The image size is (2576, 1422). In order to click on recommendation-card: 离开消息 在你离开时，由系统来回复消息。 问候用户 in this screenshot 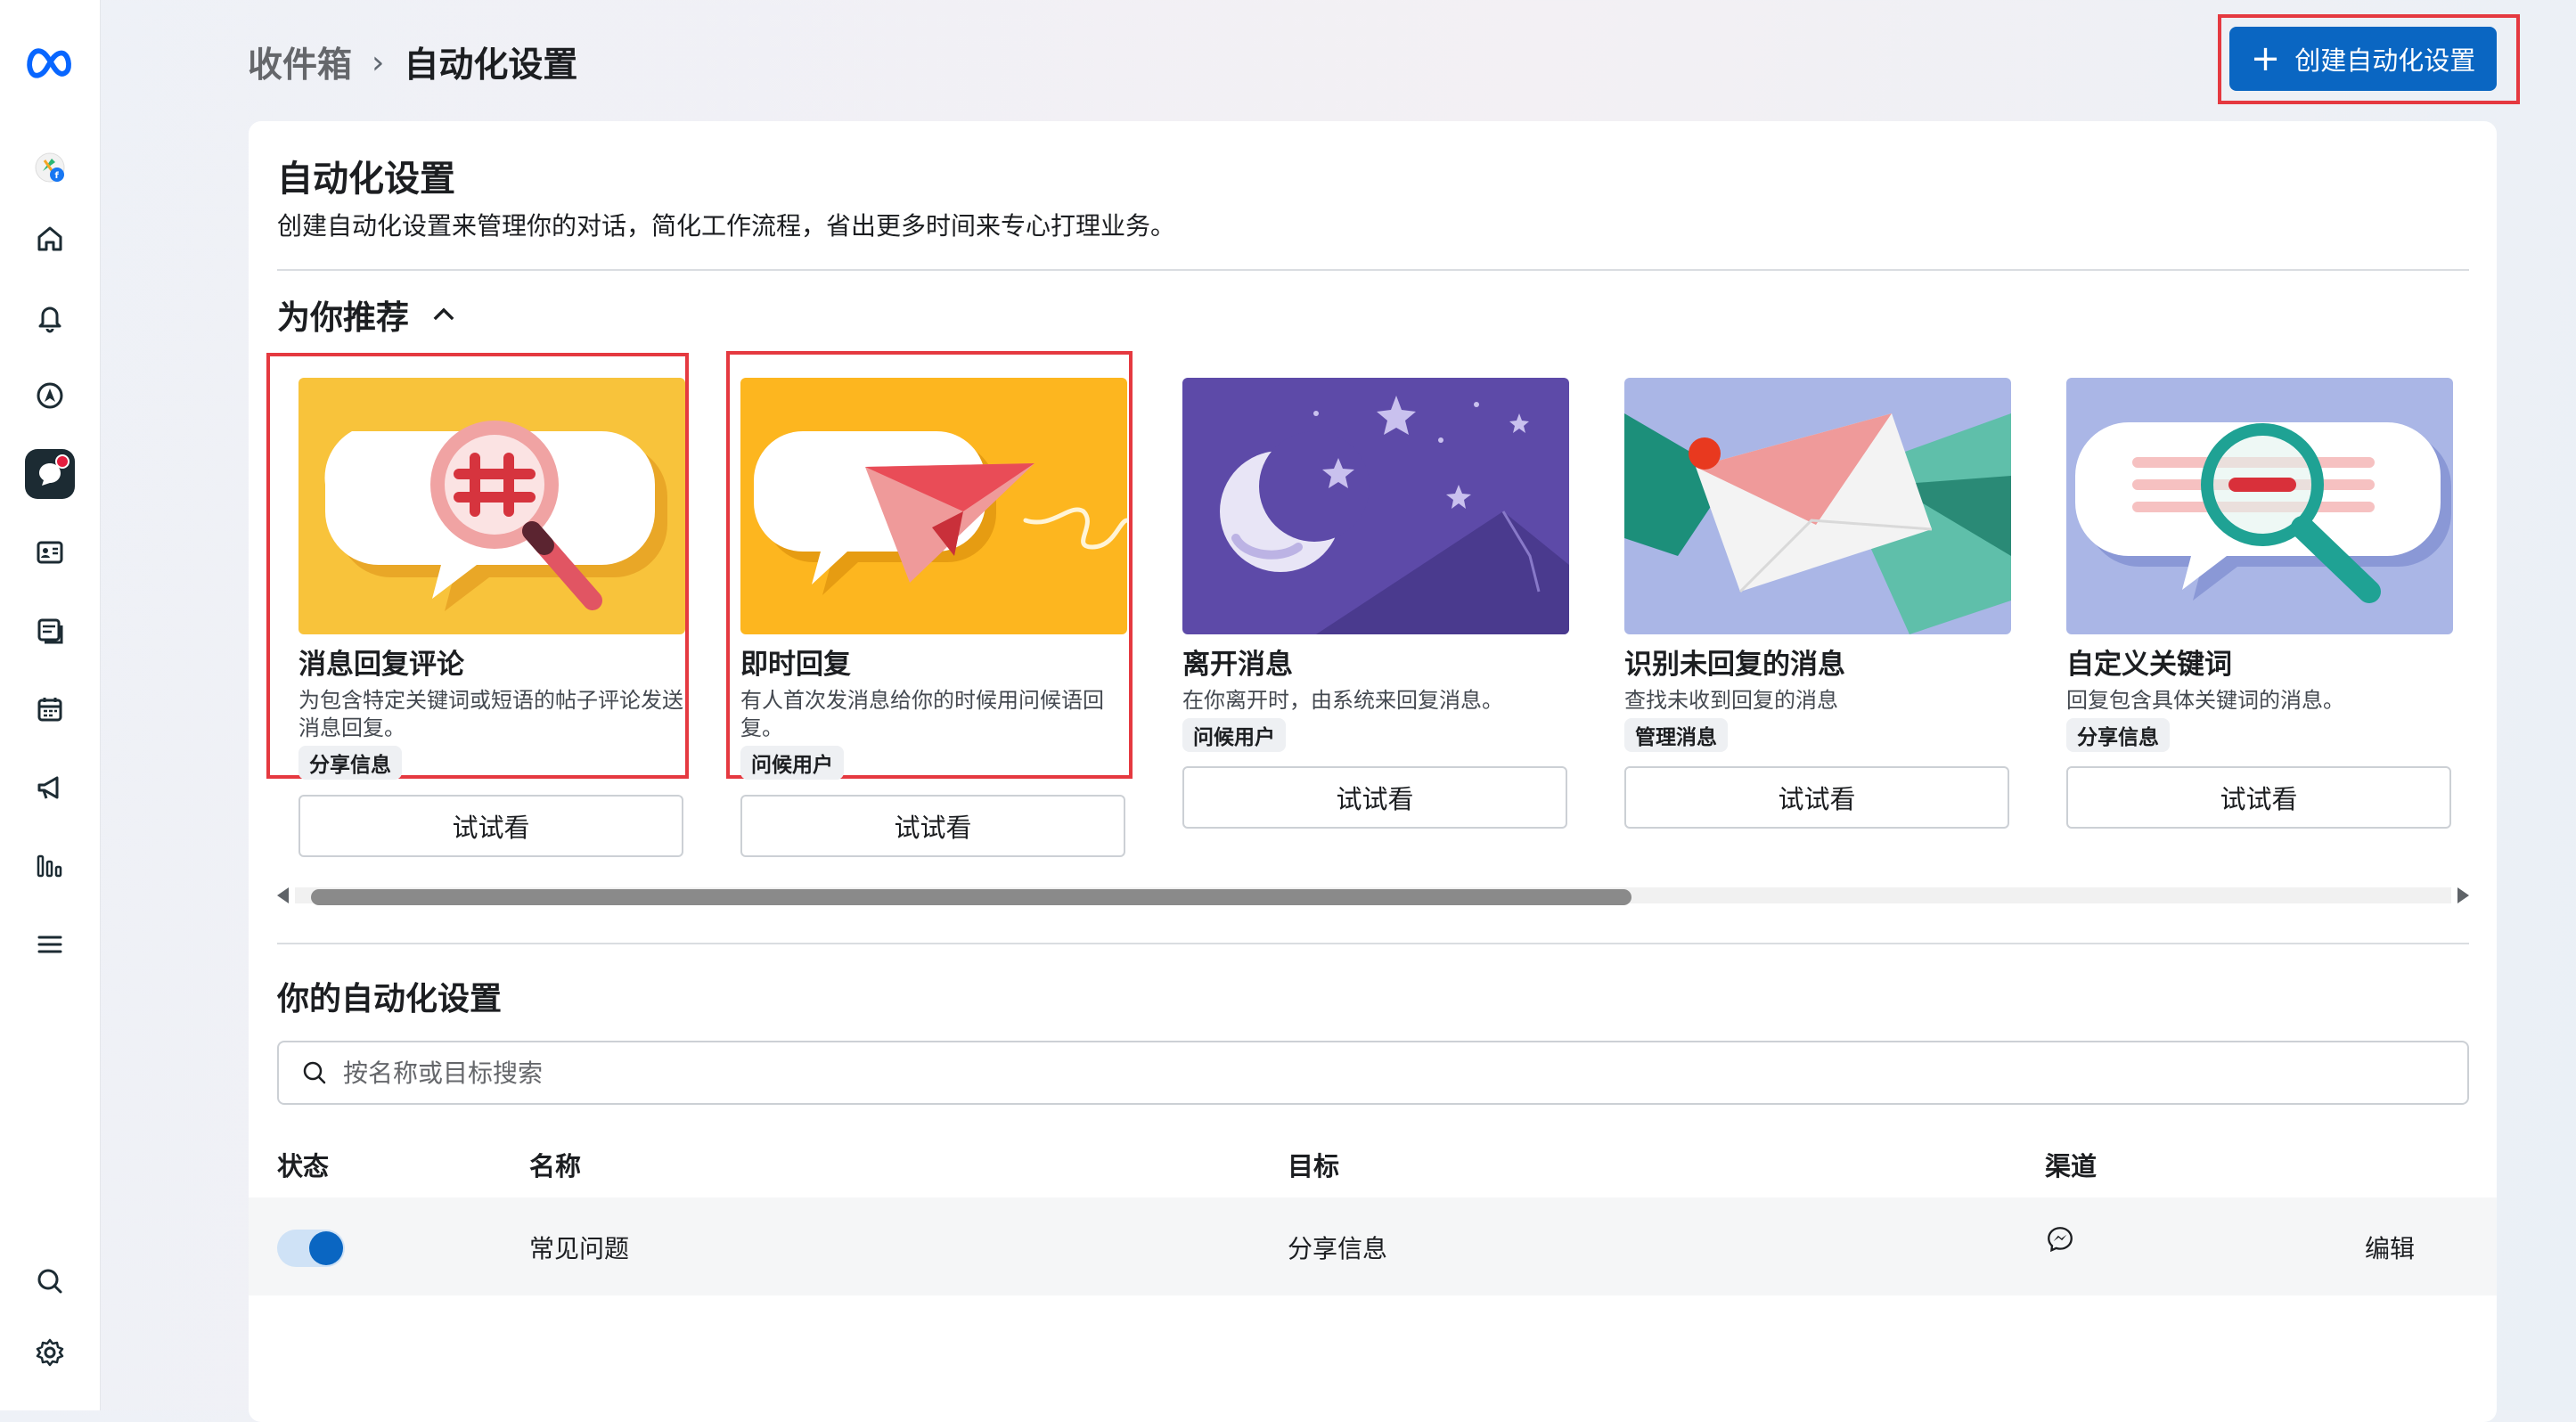, I will do `click(1375, 565)`.